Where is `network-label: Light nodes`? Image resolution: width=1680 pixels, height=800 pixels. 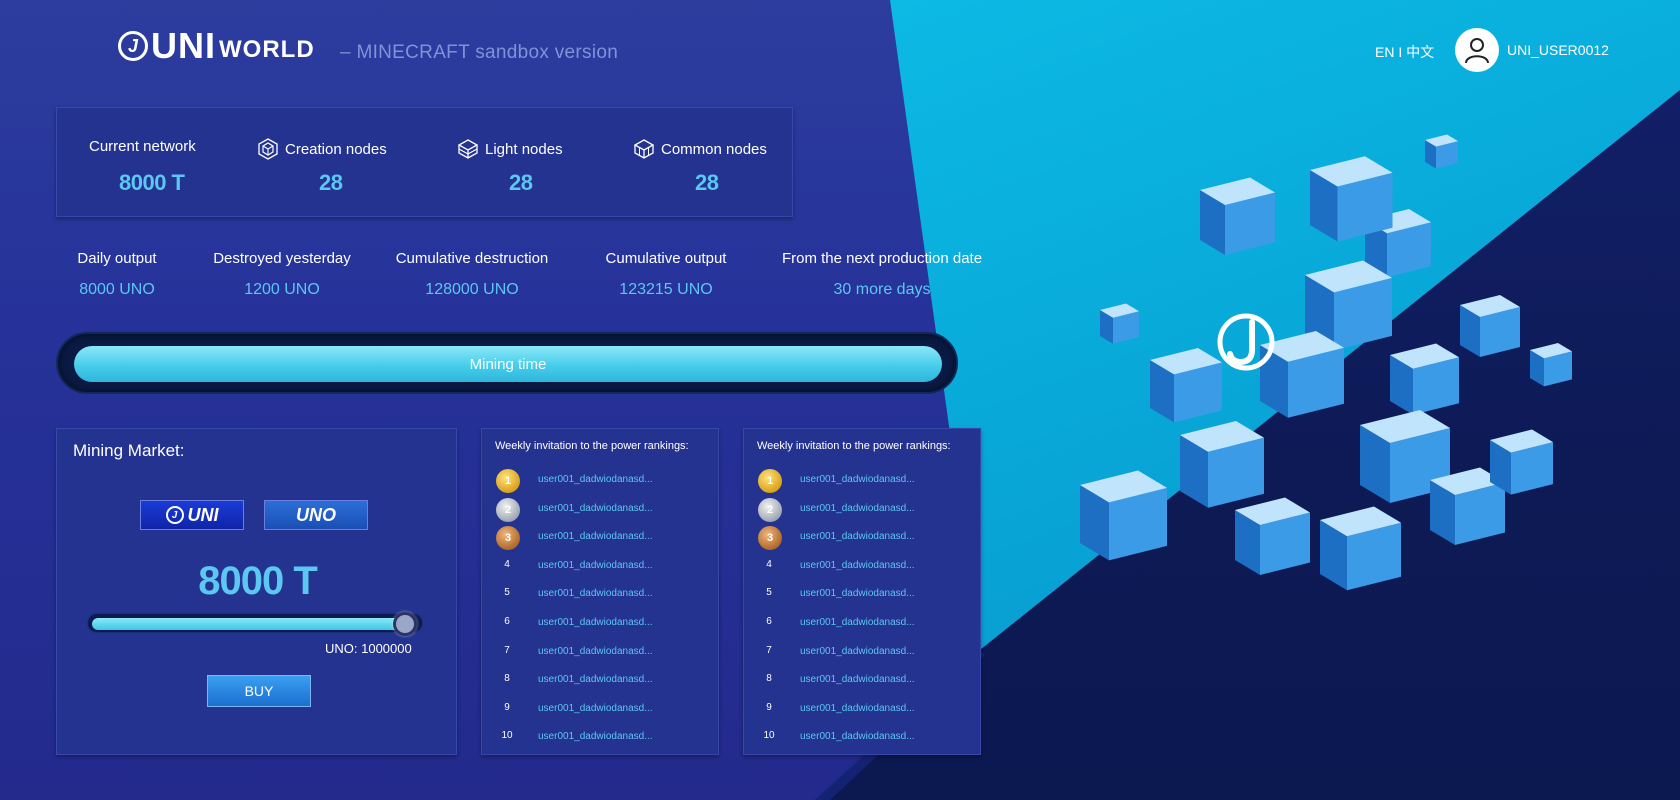 network-label: Light nodes is located at coordinates (510, 149).